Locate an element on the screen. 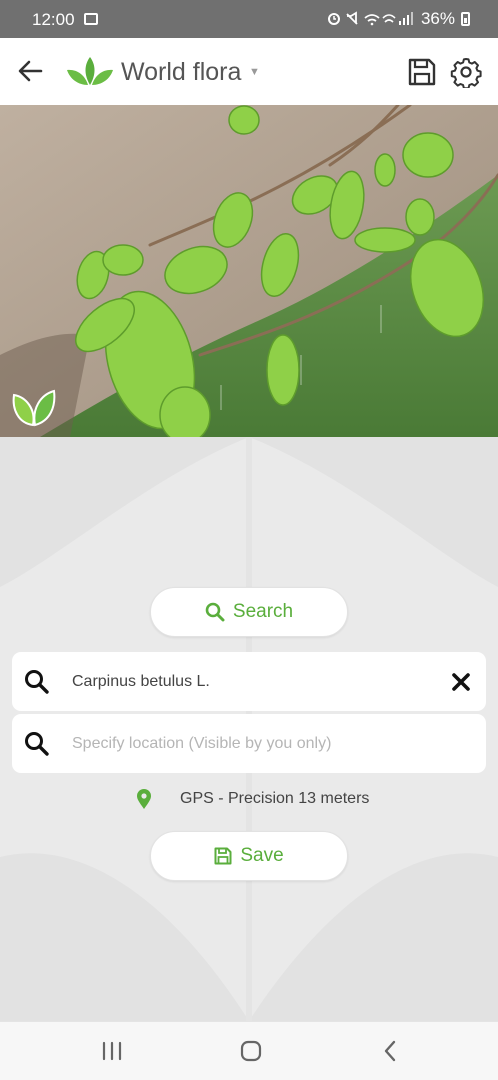 Image resolution: width=498 pixels, height=1080 pixels. location-pin-icon is located at coordinates (144, 799).